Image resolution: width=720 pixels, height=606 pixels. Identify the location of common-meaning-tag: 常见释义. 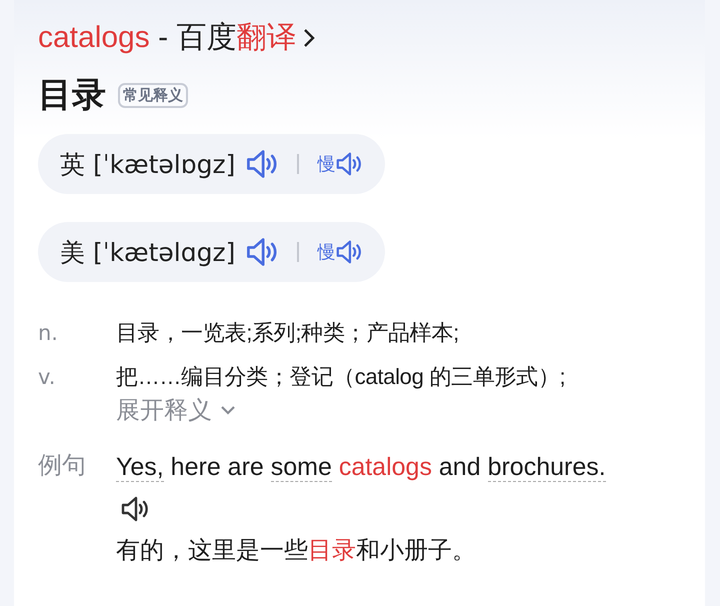
(153, 95).